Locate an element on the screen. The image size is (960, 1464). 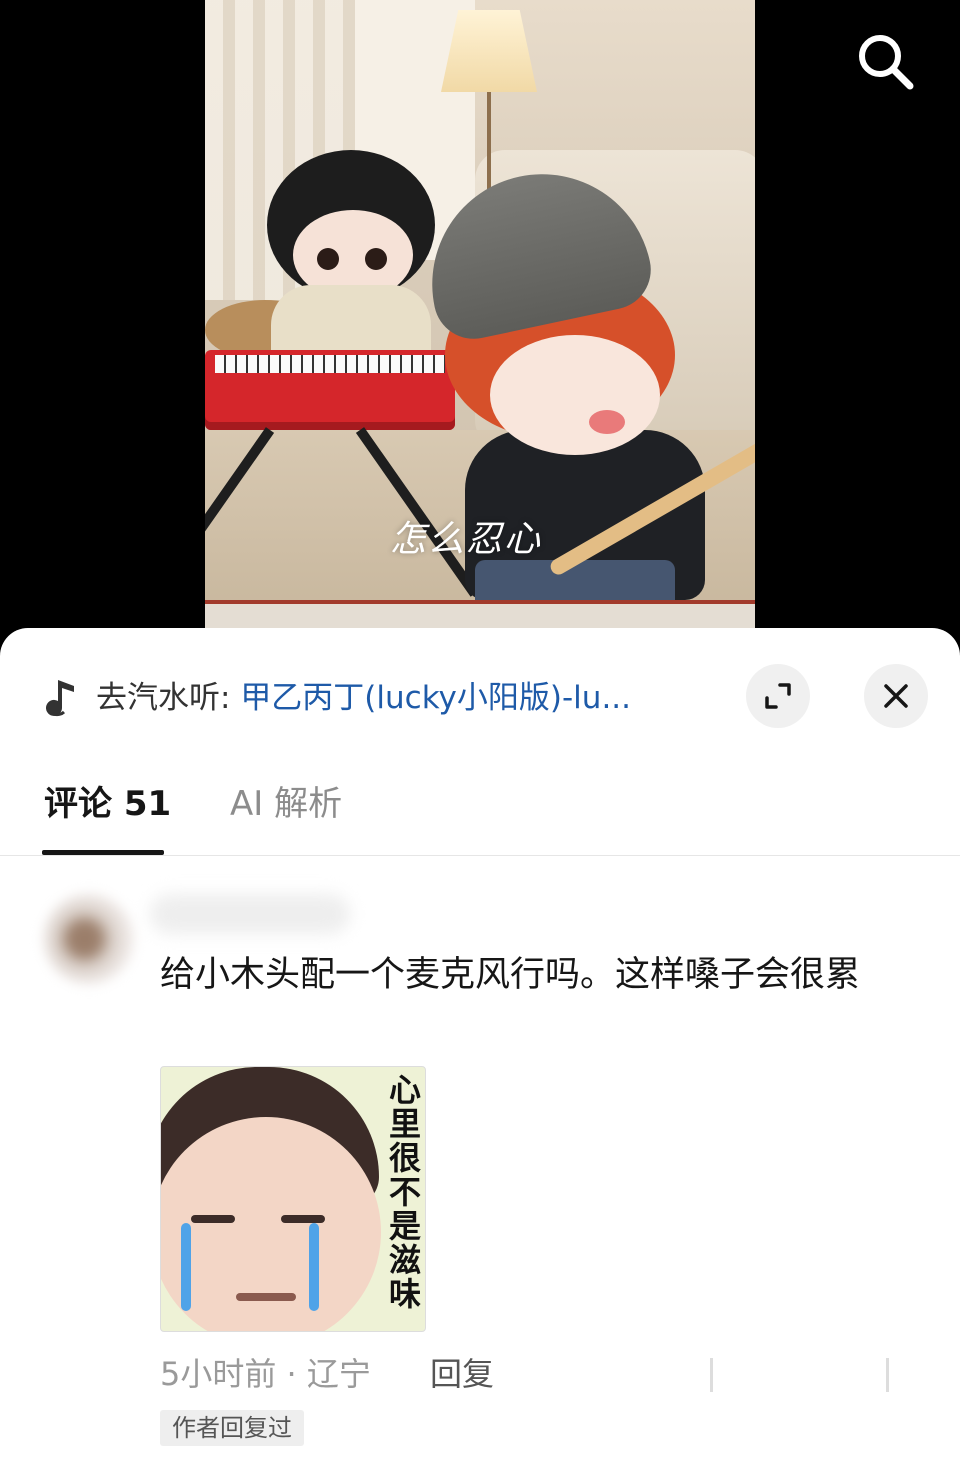
doll-red-face is located at coordinates (575, 395).